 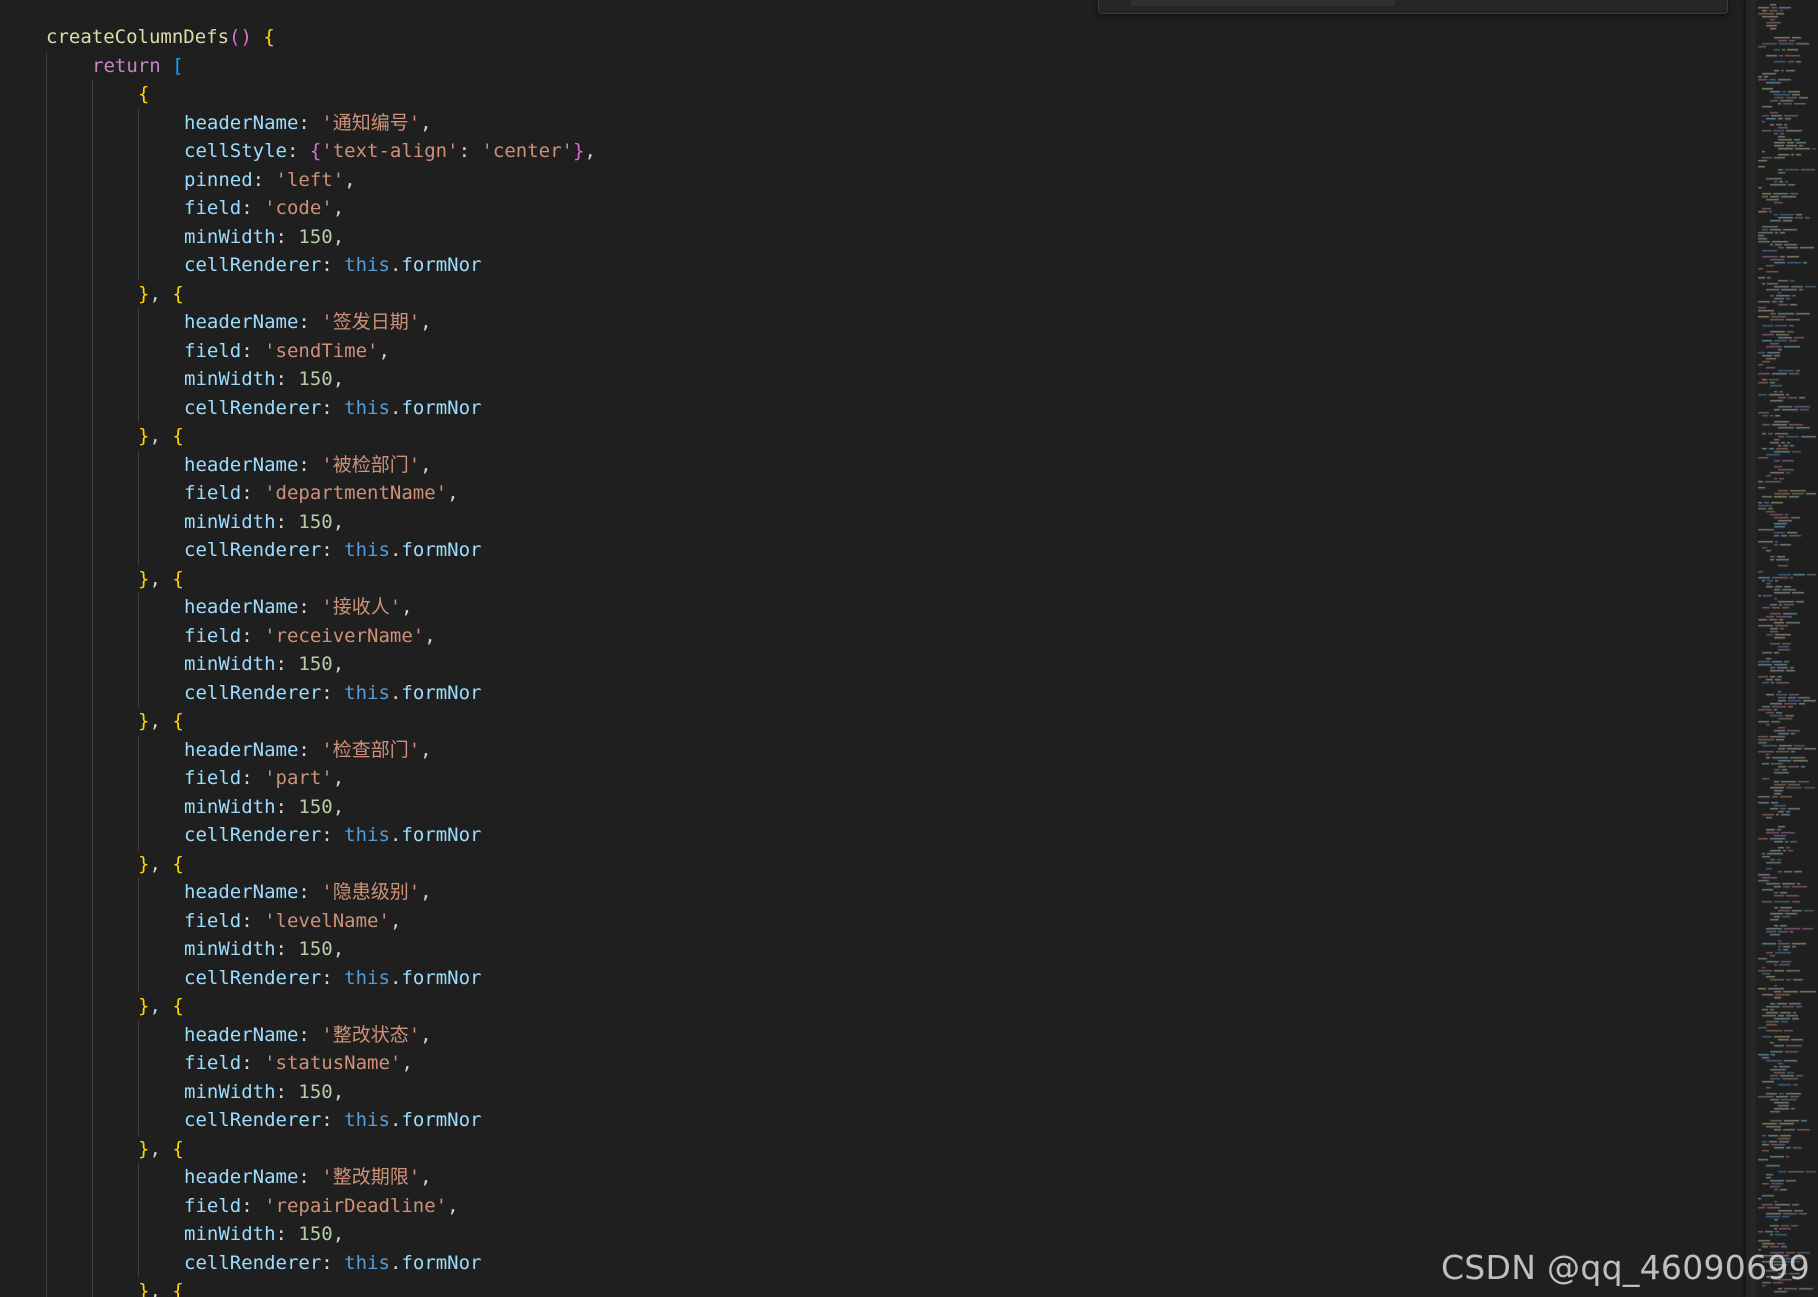 What do you see at coordinates (161, 864) in the screenshot?
I see `code-text: }, {` at bounding box center [161, 864].